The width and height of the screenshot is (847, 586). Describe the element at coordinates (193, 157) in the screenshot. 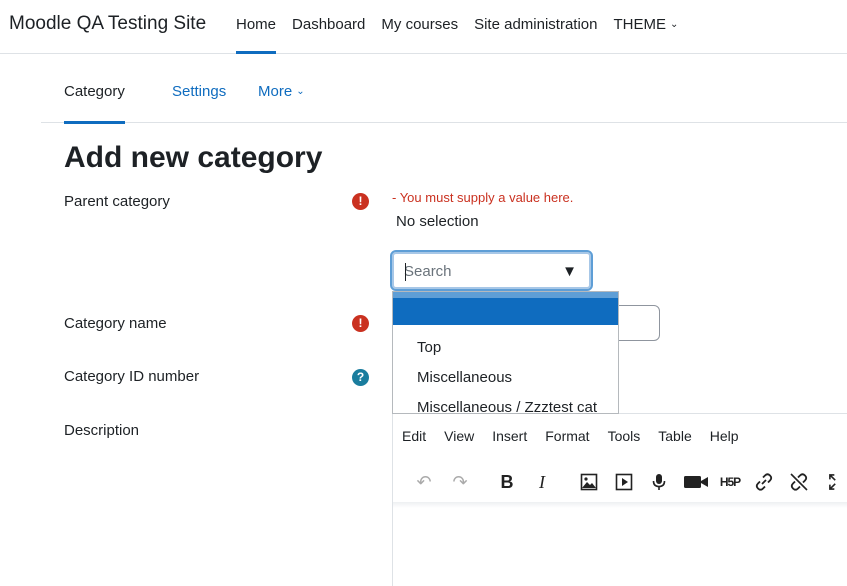

I see `page-title: Add new category` at that location.